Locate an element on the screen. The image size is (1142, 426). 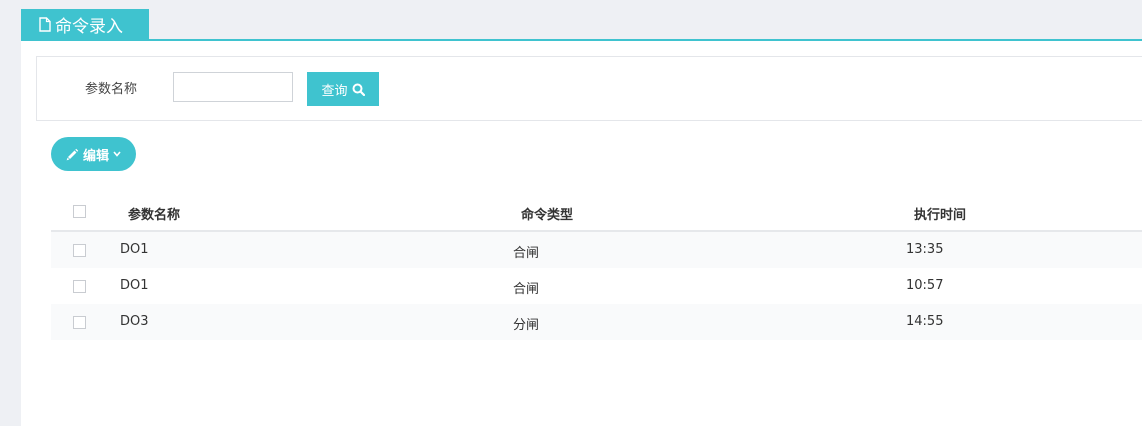
cell-param-name: DO3 is located at coordinates (134, 321).